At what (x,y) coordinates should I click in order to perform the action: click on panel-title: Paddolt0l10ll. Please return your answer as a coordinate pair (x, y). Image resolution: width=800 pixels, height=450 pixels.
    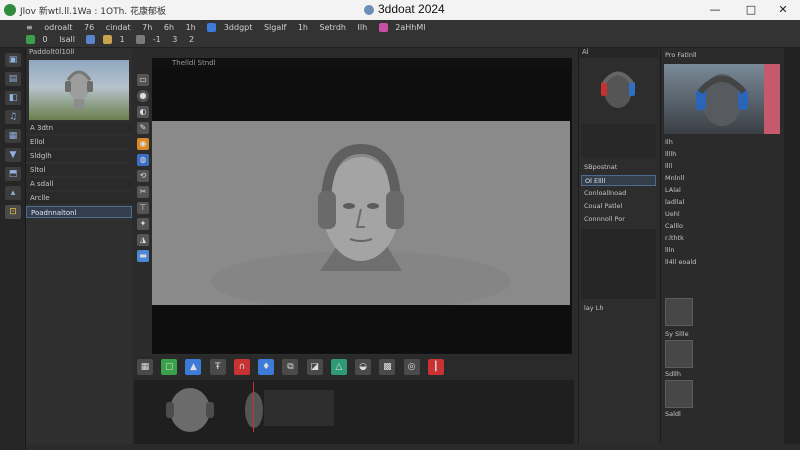
    Looking at the image, I should click on (52, 52).